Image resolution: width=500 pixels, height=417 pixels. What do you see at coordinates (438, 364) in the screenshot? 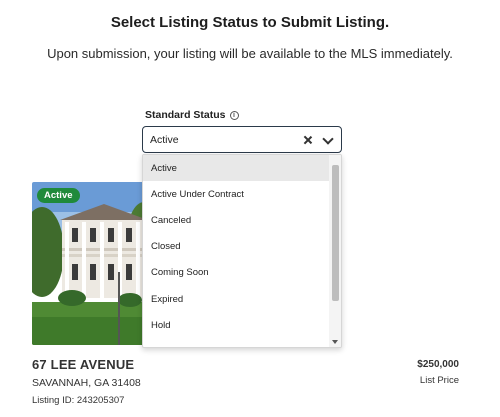
I see `listing-price: $250,000` at bounding box center [438, 364].